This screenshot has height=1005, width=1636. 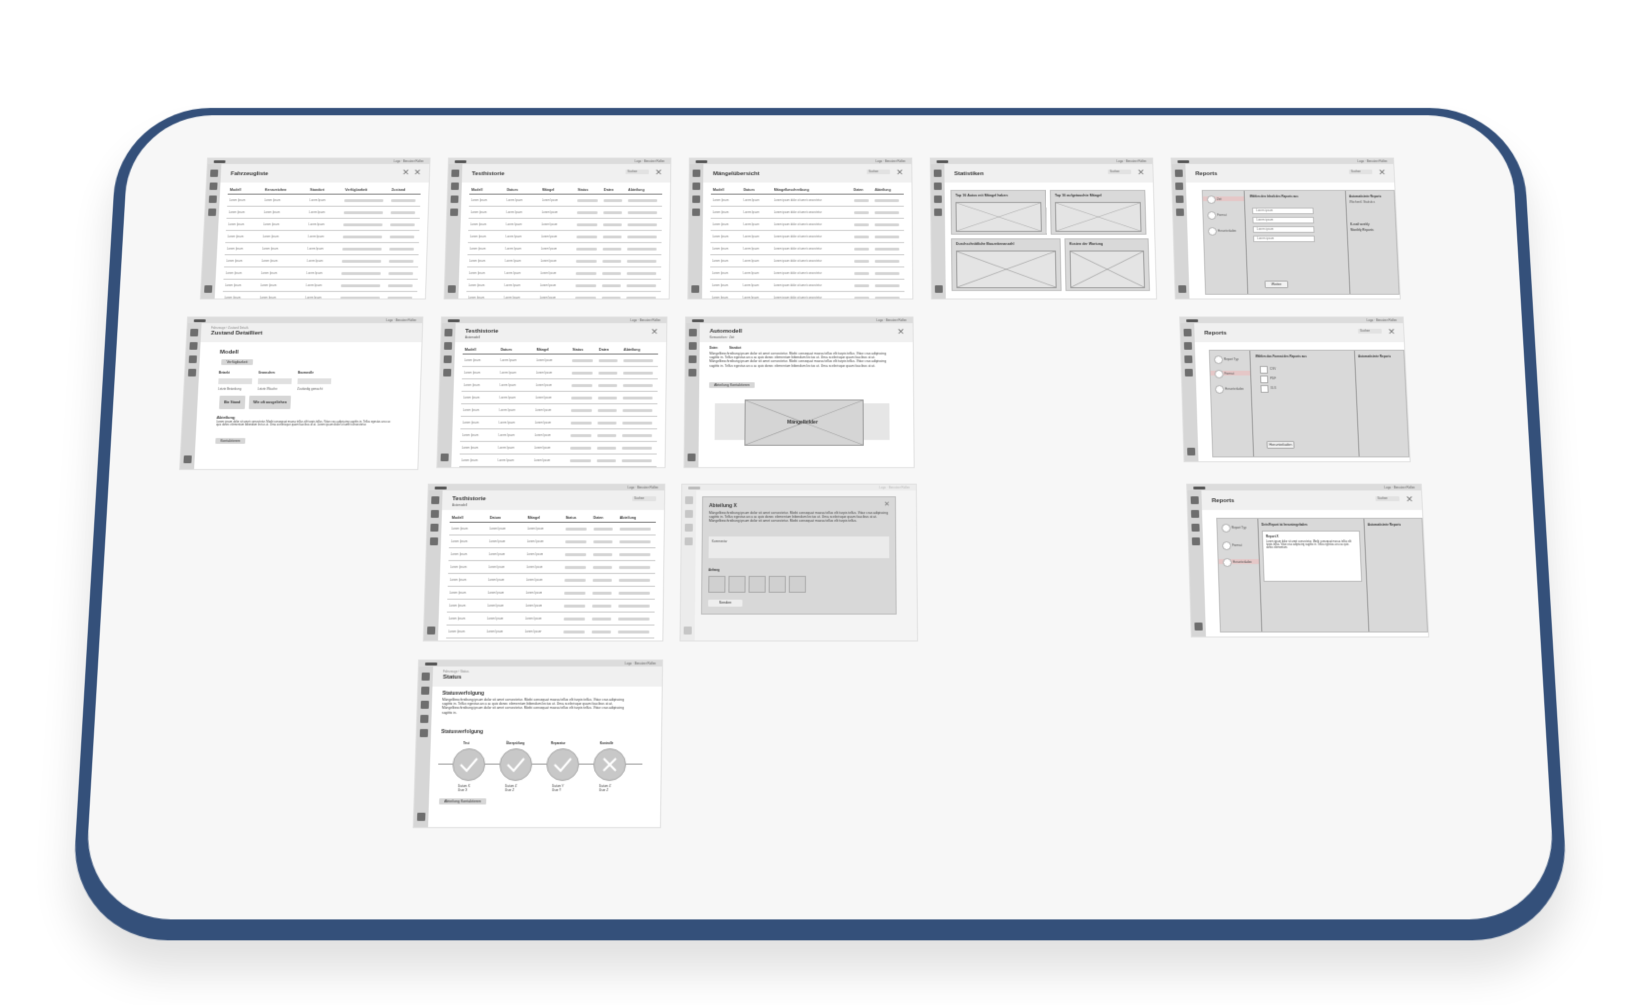 I want to click on column-header: Daten, so click(x=614, y=190).